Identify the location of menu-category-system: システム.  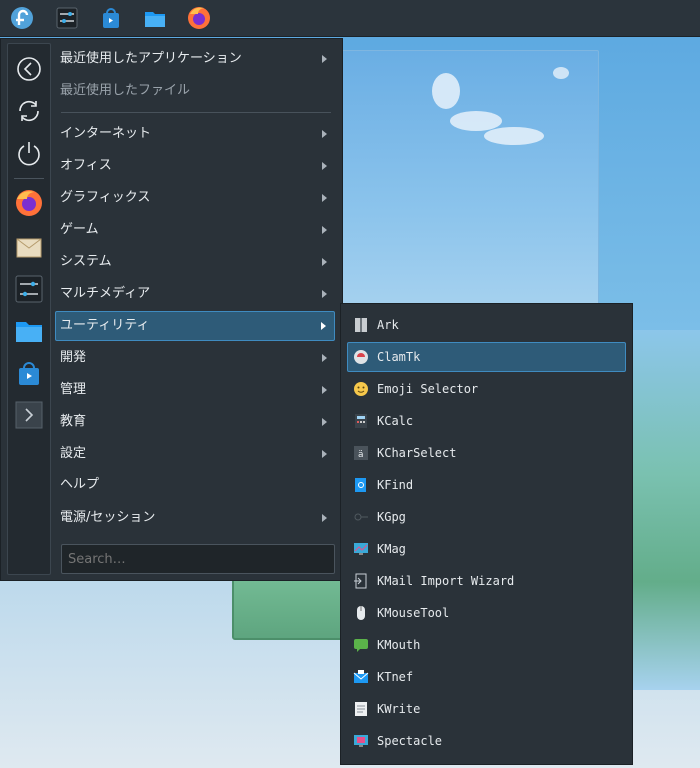
(195, 262).